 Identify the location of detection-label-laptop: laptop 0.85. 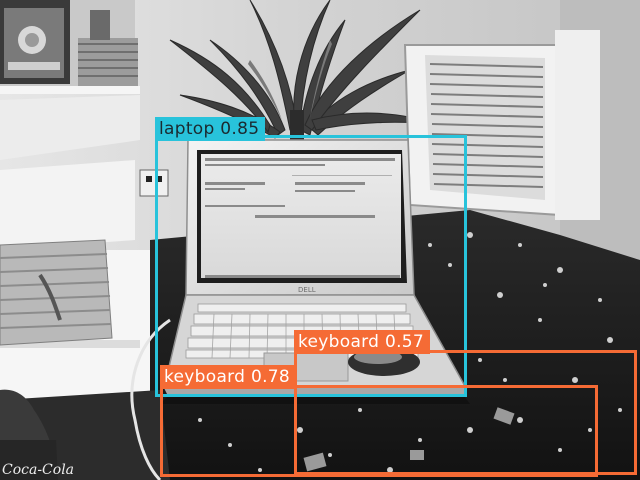
(210, 129).